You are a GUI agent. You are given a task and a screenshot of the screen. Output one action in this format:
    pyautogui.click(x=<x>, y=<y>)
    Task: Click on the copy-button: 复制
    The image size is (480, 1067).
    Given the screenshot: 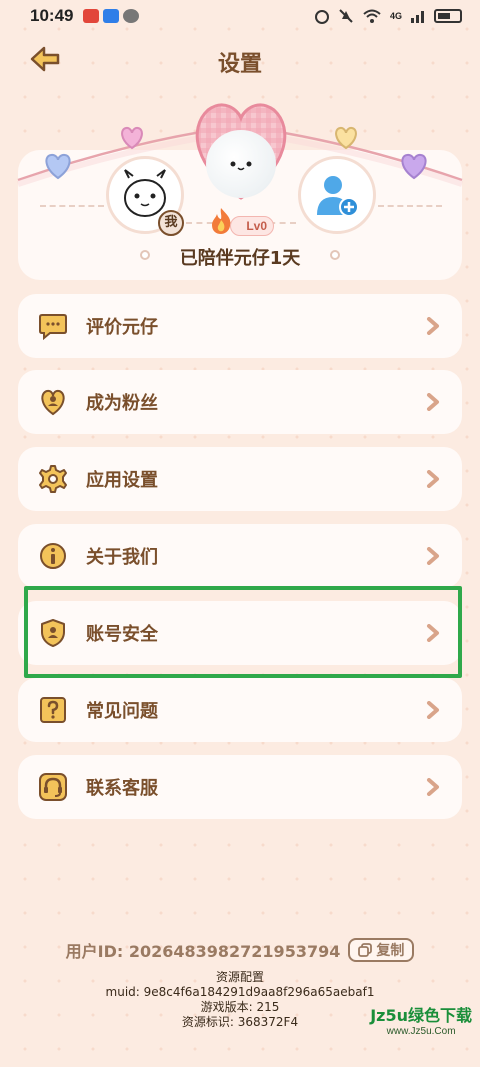 What is the action you would take?
    pyautogui.click(x=381, y=950)
    